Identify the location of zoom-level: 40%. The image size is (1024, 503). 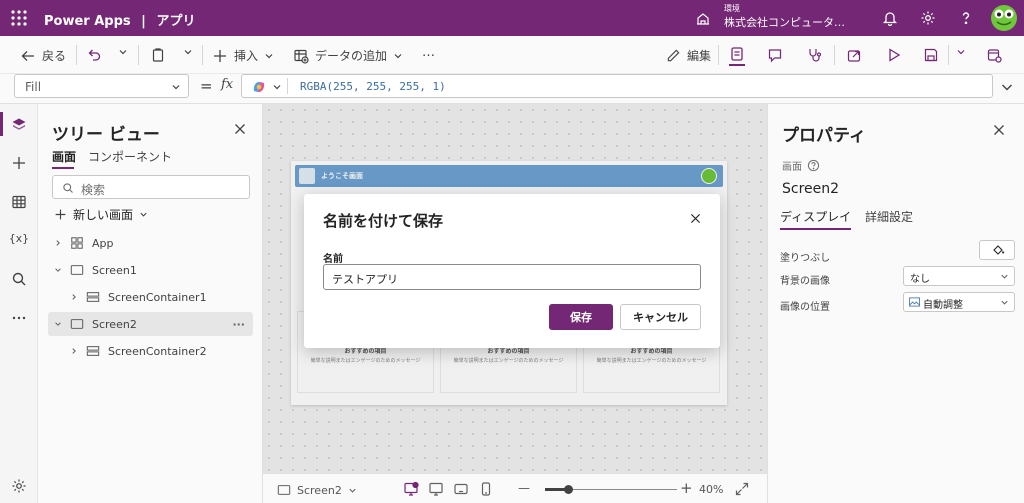
(711, 489).